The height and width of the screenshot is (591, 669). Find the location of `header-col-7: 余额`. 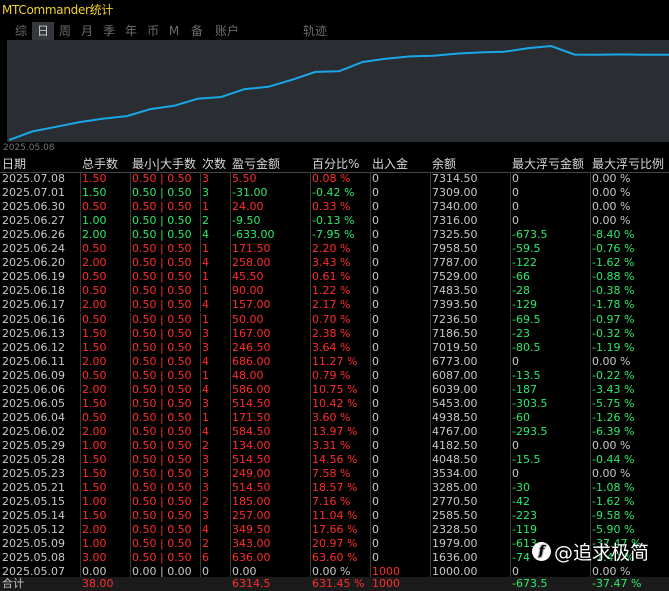

header-col-7: 余额 is located at coordinates (444, 164).